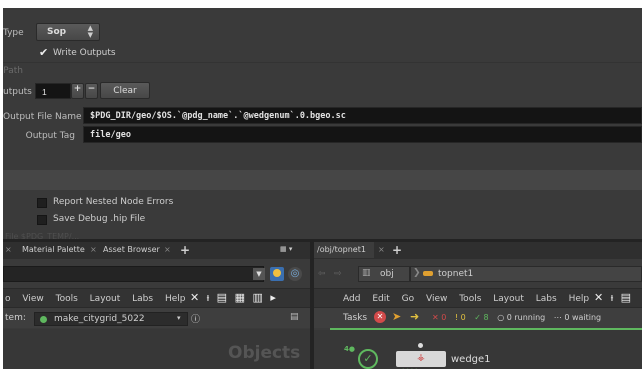 The width and height of the screenshot is (642, 369). What do you see at coordinates (77, 91) in the screenshot?
I see `add-output-button: +` at bounding box center [77, 91].